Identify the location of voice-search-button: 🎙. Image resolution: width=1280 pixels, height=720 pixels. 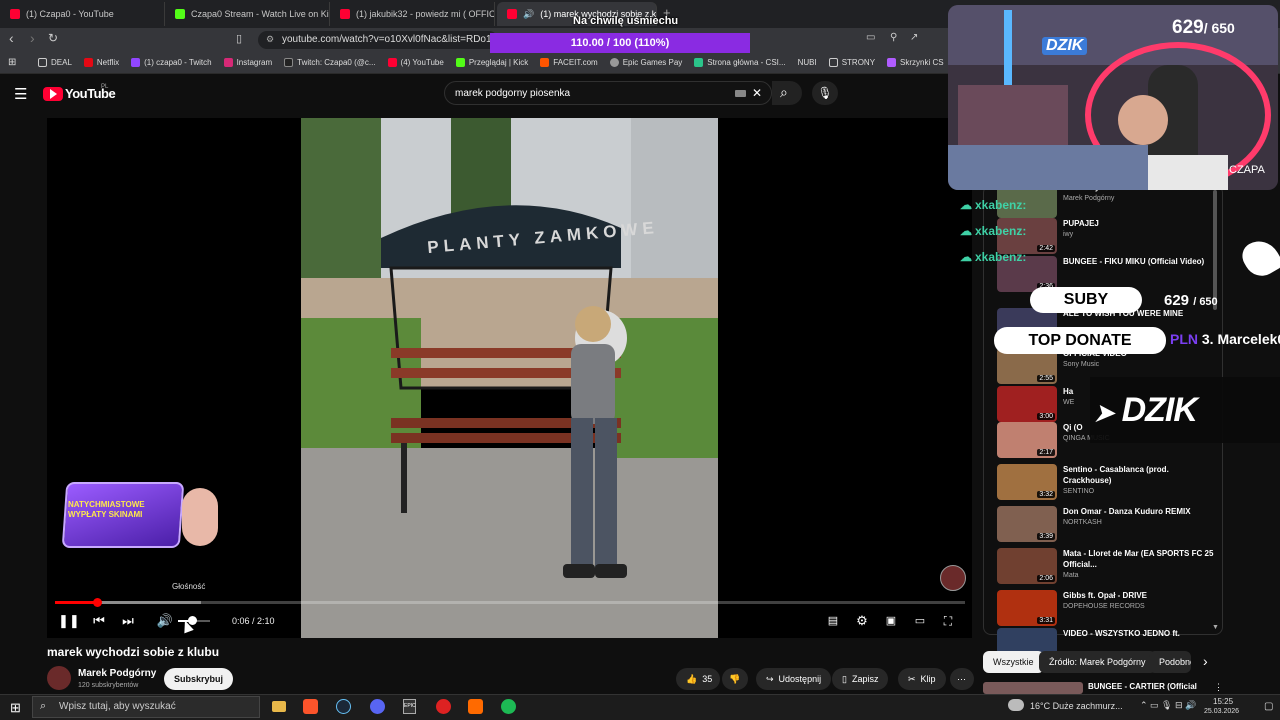
(825, 93).